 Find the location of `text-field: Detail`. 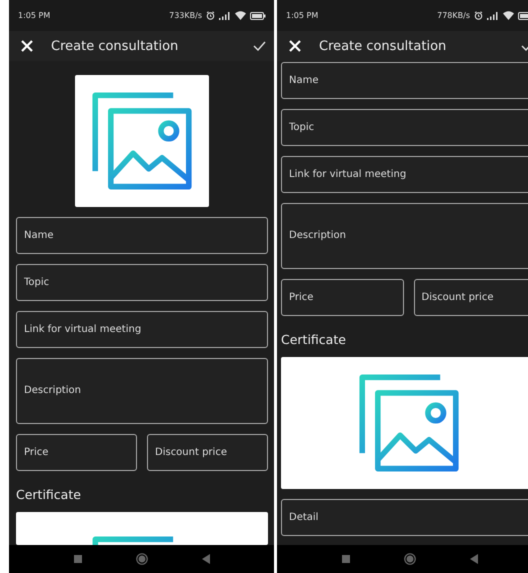

text-field: Detail is located at coordinates (404, 517).